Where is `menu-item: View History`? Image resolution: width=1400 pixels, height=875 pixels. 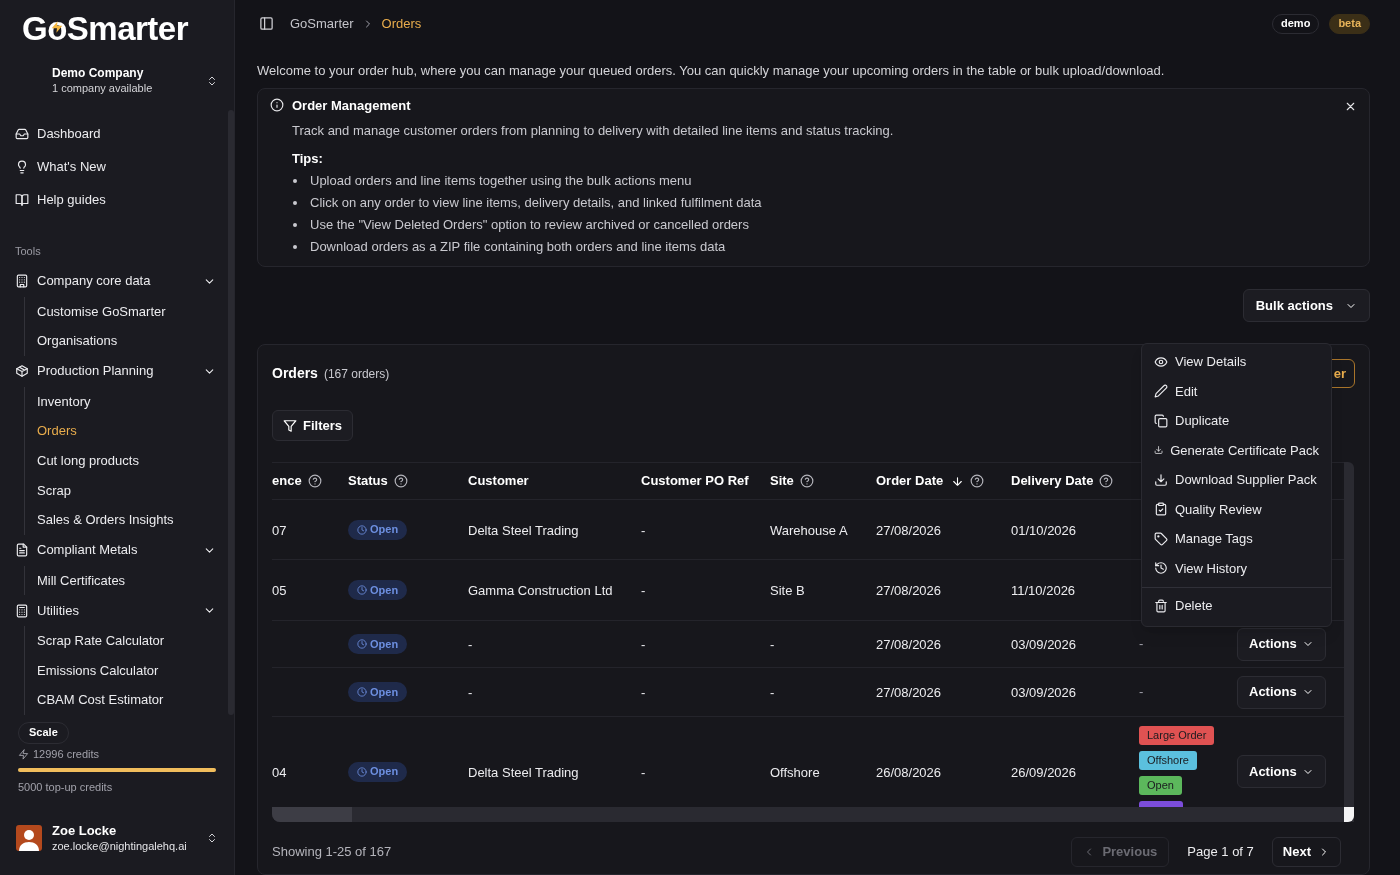 menu-item: View History is located at coordinates (1236, 568).